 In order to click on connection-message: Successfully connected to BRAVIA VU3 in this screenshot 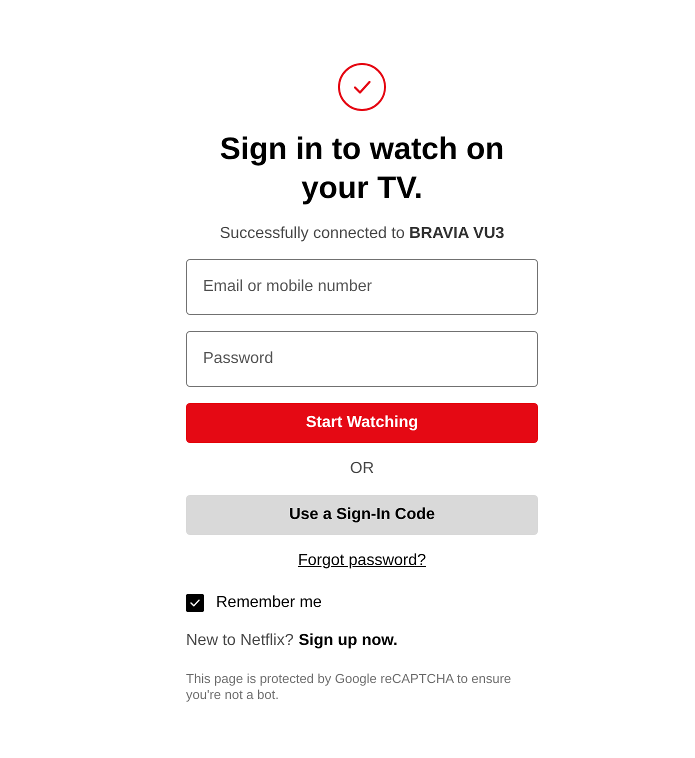, I will do `click(362, 234)`.